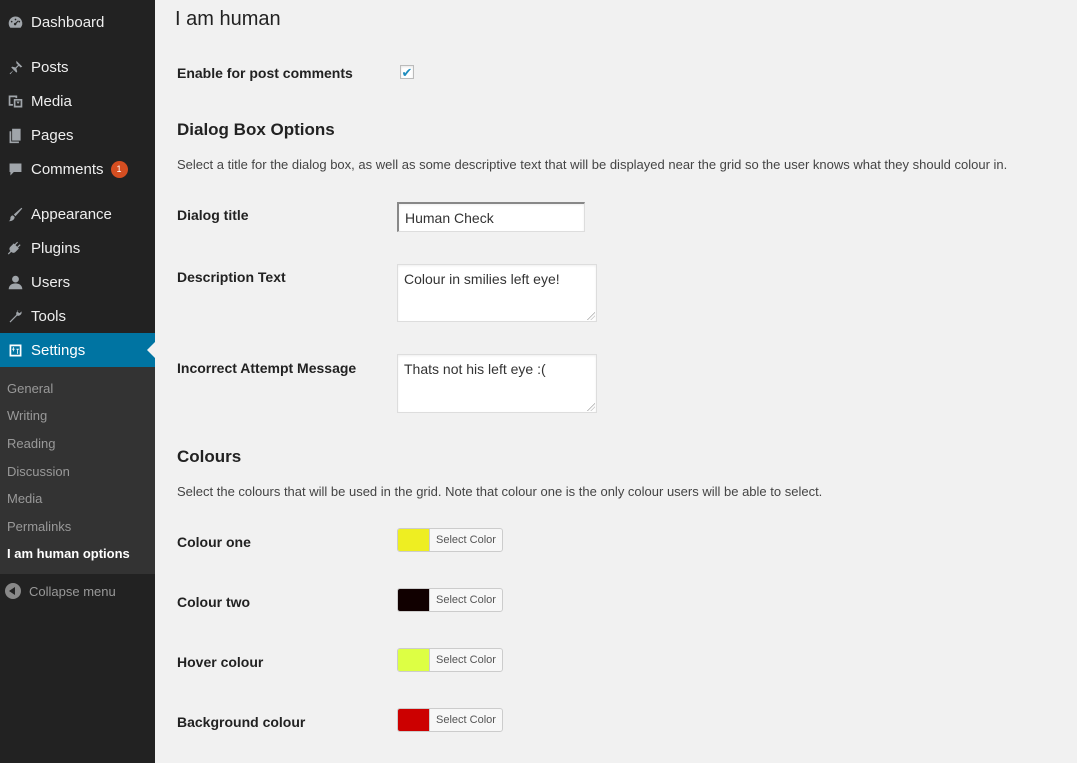  Describe the element at coordinates (58, 350) in the screenshot. I see `menu-label: Settings` at that location.